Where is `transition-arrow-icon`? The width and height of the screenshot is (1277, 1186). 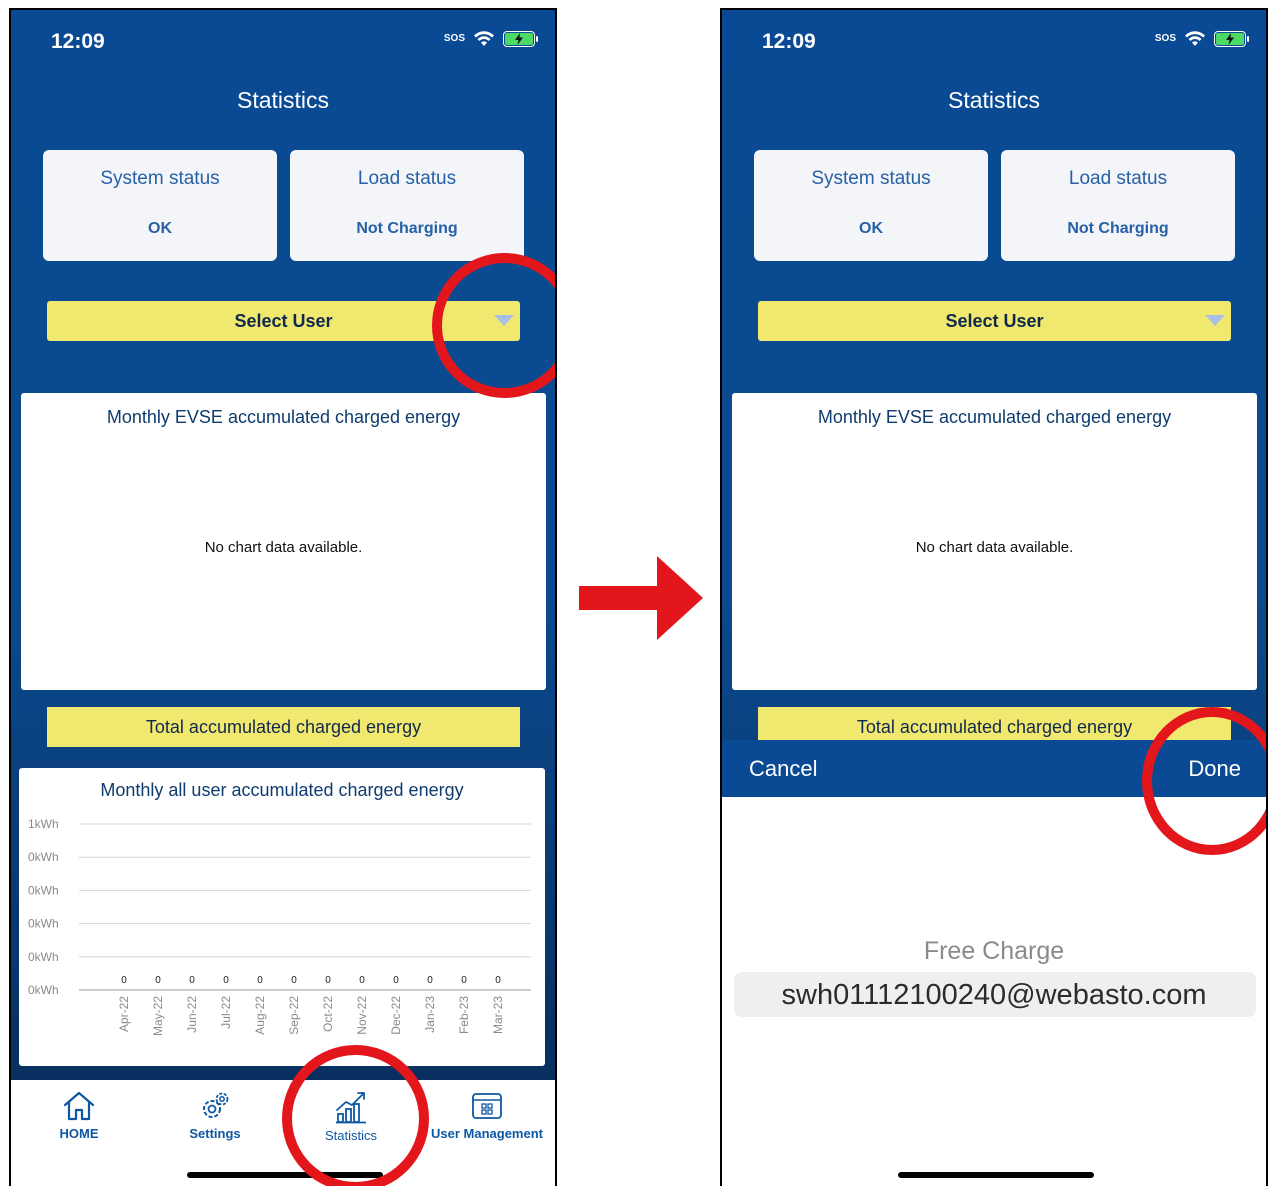 transition-arrow-icon is located at coordinates (641, 598).